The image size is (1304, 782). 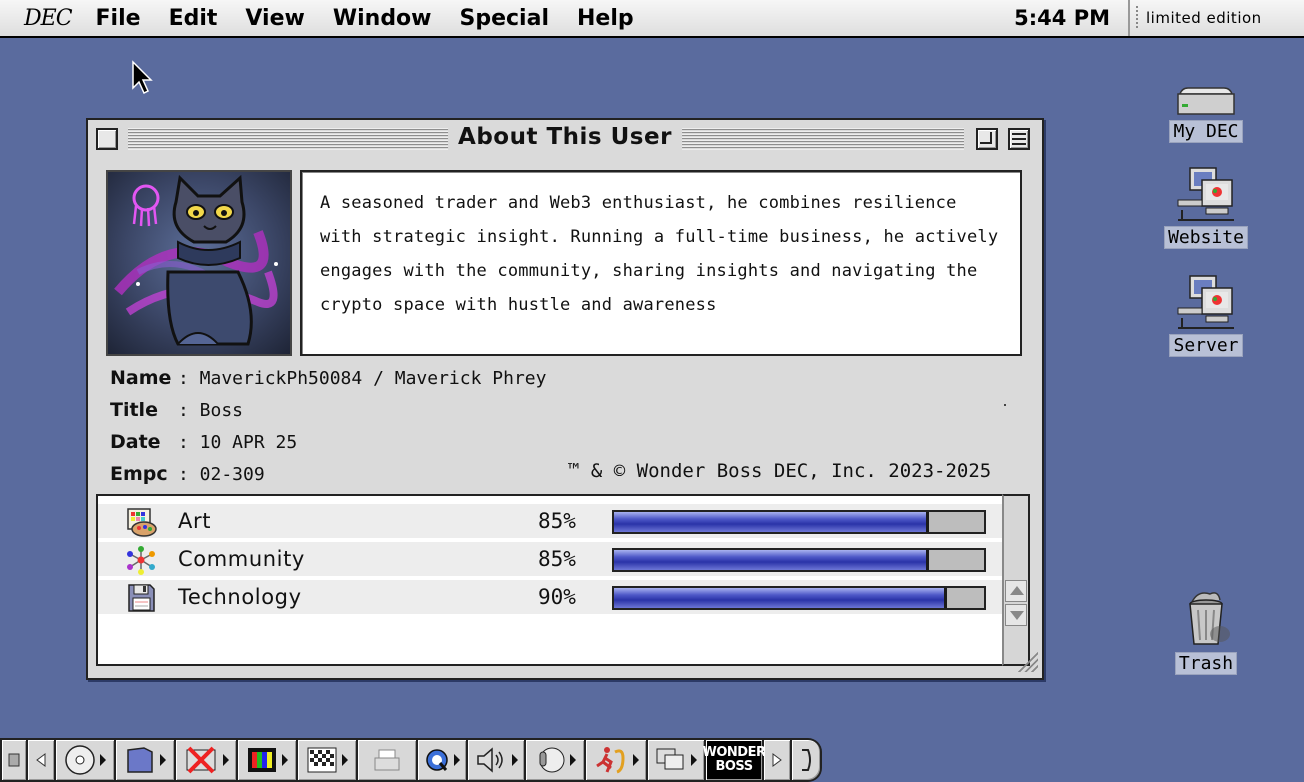 I want to click on info-row-title: Title : Boss, so click(x=176, y=410).